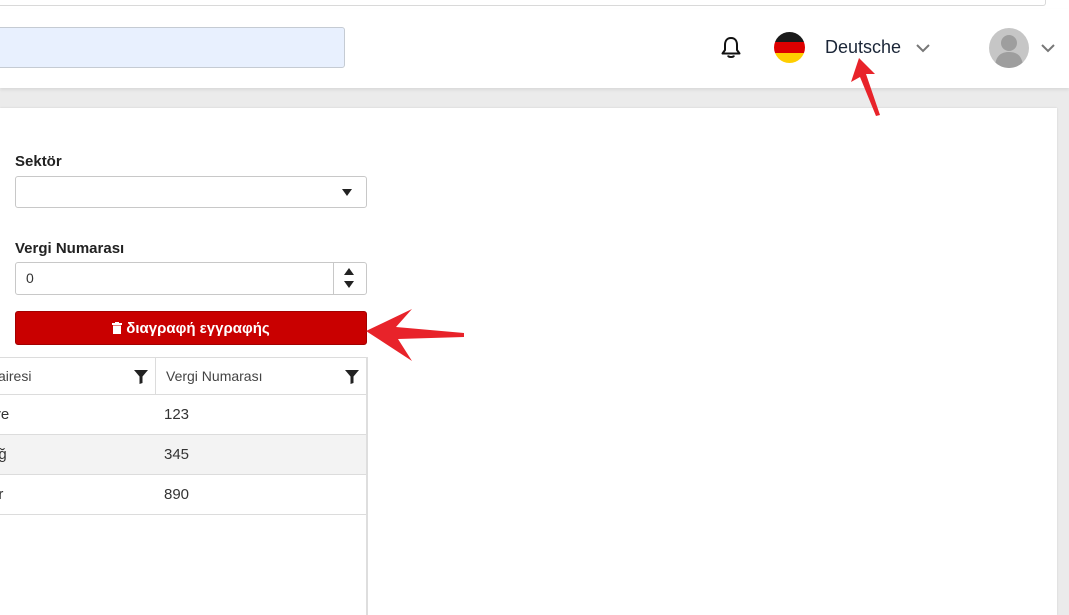  I want to click on cell-tax-number: 890, so click(177, 494).